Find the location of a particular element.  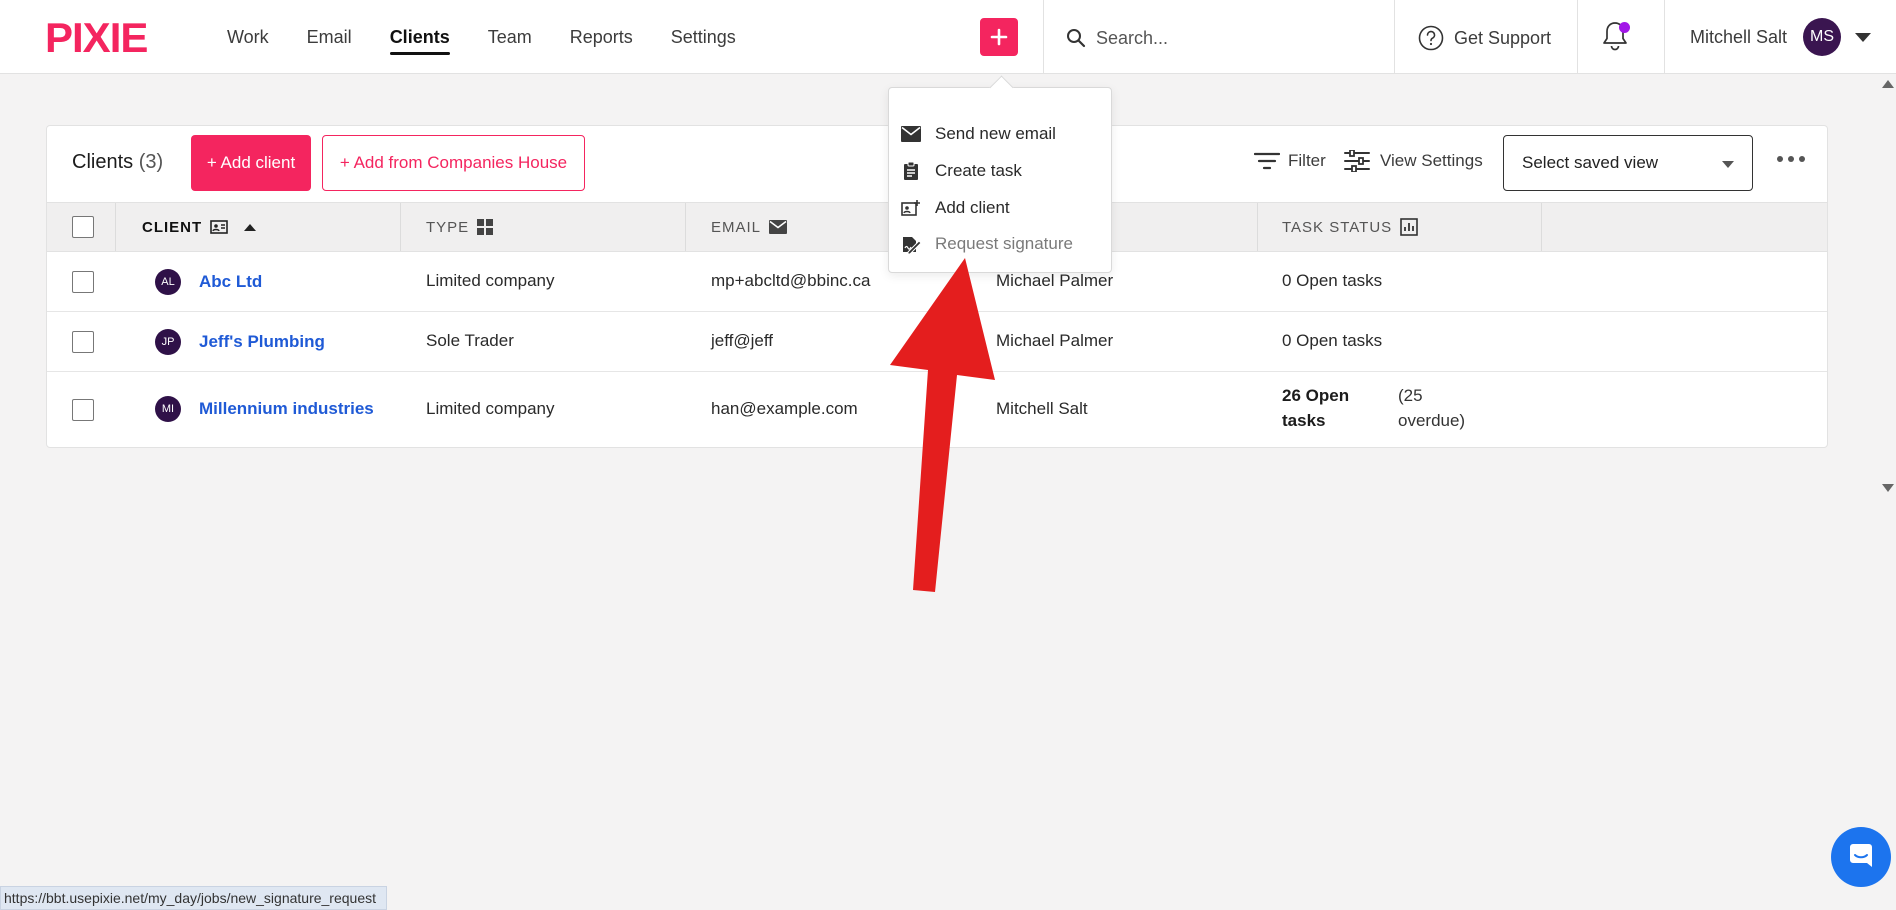

chevron-down-icon is located at coordinates (1863, 37).